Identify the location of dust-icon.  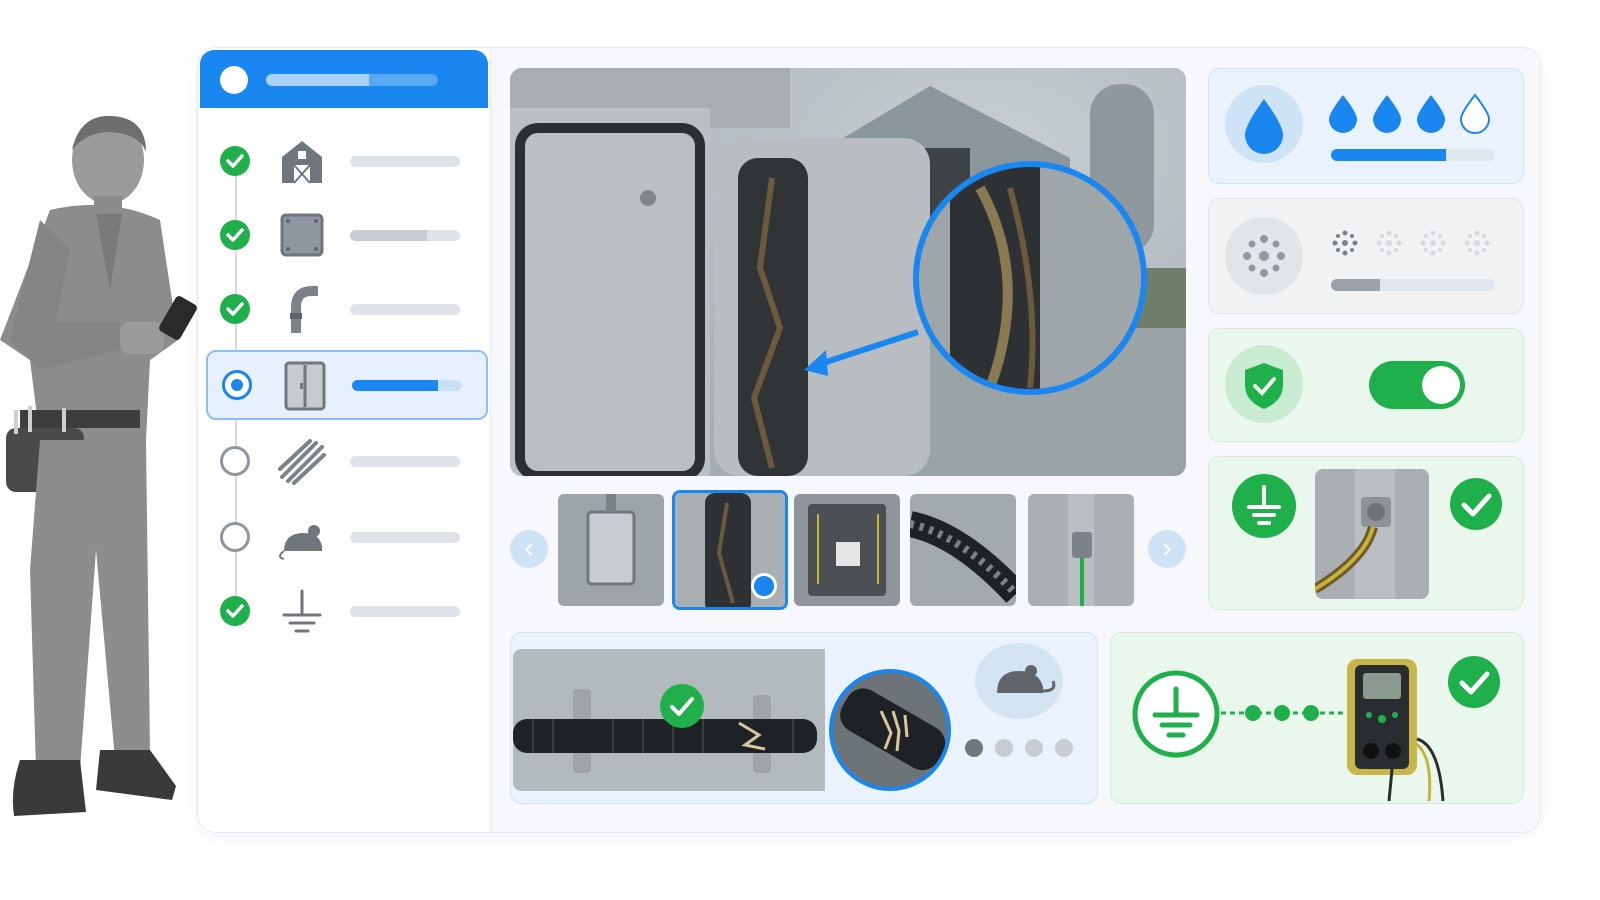
(1264, 256).